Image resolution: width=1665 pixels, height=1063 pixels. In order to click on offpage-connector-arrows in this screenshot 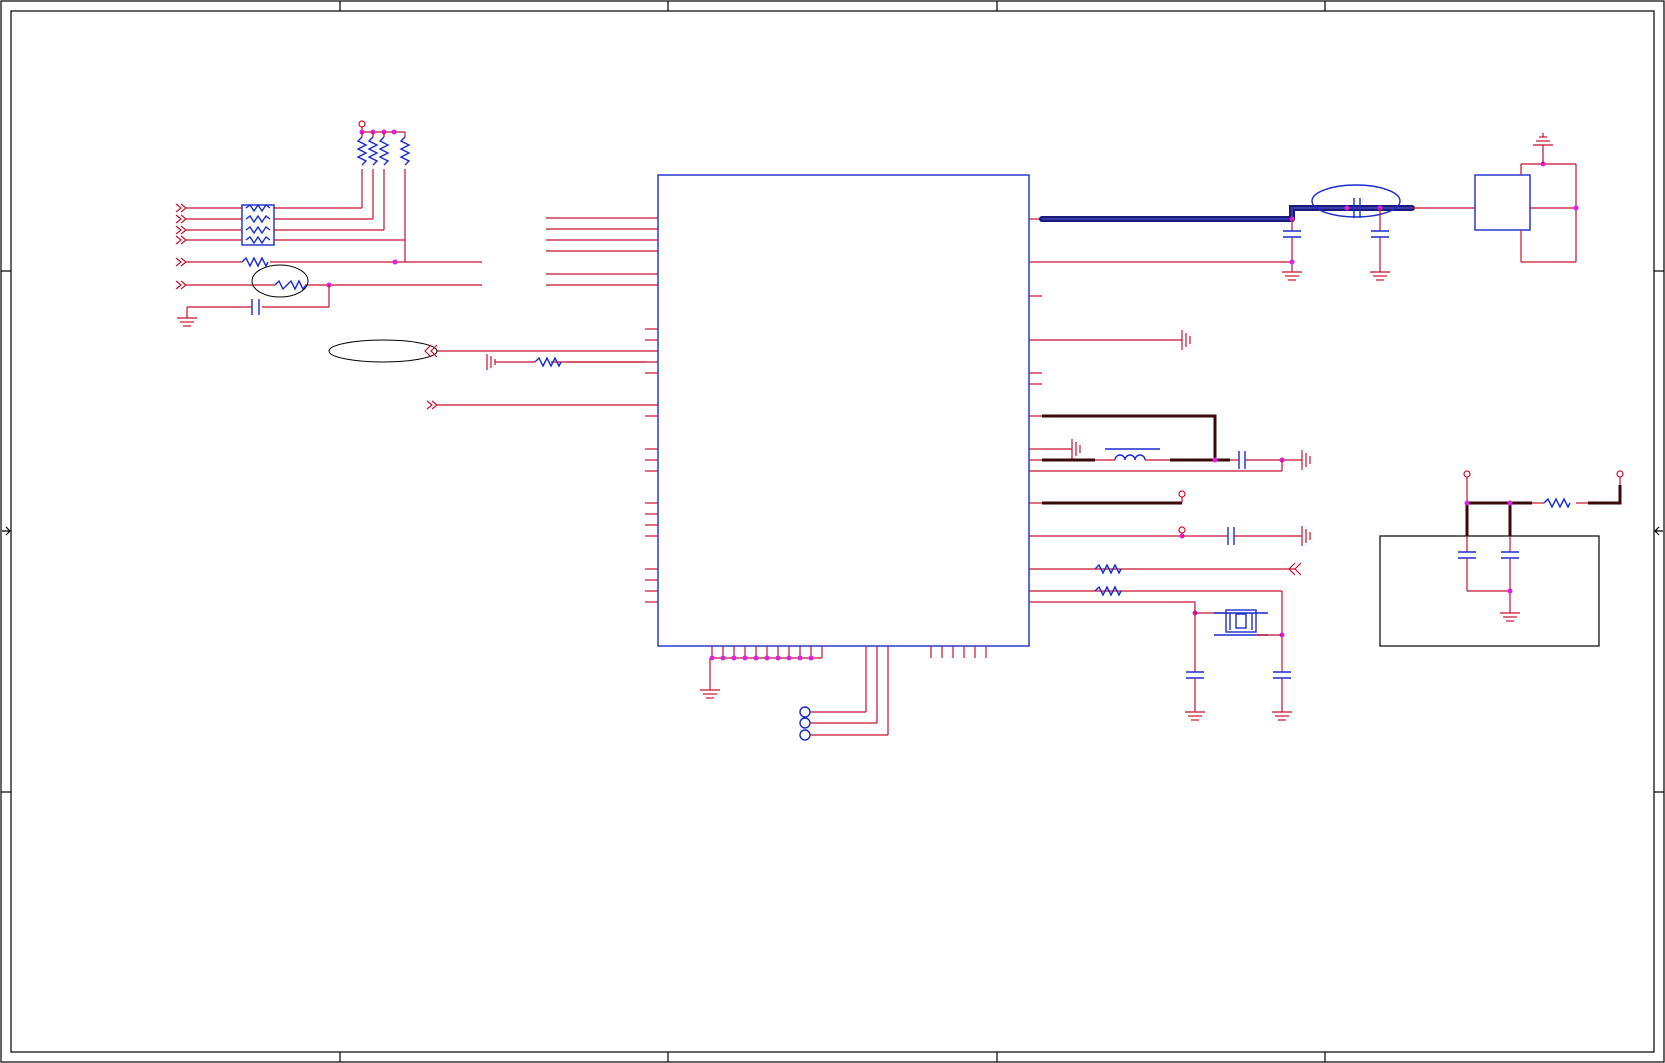, I will do `click(181, 246)`.